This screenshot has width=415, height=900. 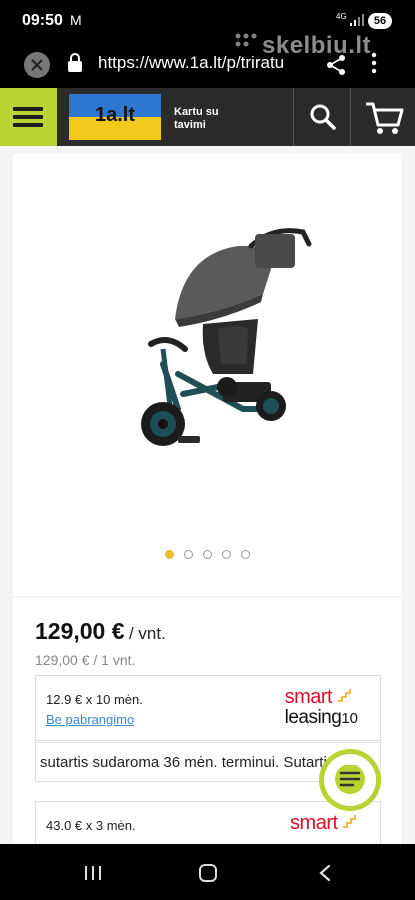 I want to click on site-logo: 1a.lt, so click(x=115, y=117).